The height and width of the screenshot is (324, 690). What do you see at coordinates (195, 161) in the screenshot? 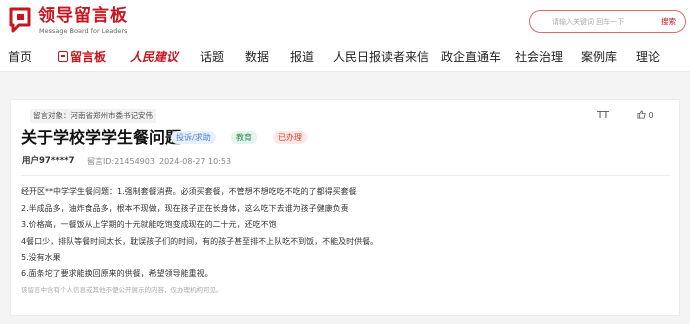
I see `message-time: 2024-08-27 10:53` at bounding box center [195, 161].